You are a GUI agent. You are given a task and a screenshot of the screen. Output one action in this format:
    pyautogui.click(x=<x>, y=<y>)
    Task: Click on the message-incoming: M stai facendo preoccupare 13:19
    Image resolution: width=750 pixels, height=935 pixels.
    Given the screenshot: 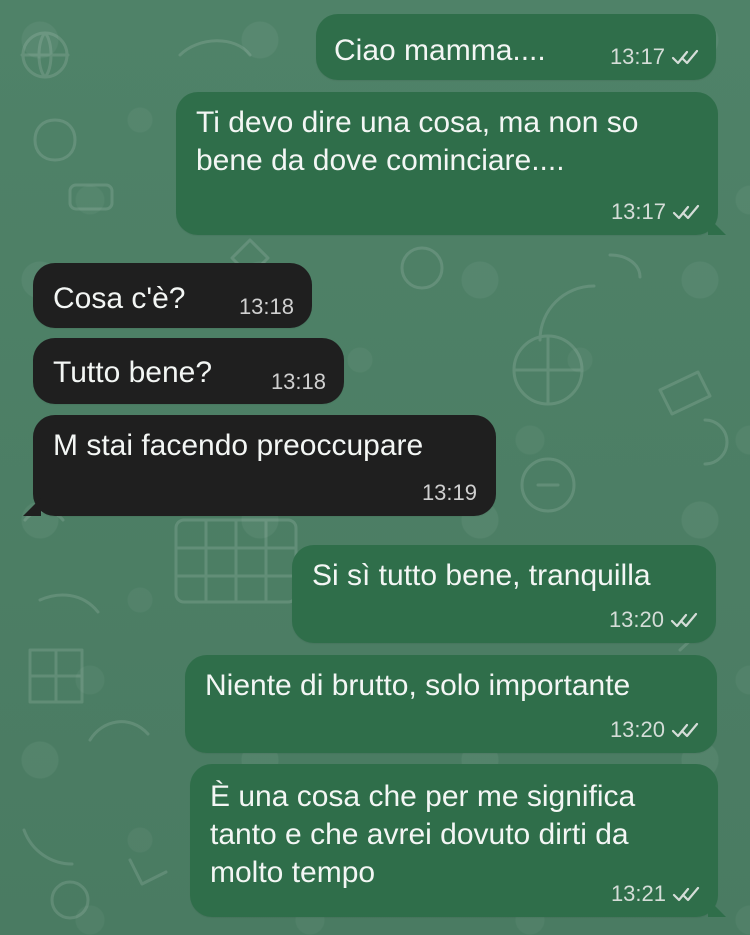 What is the action you would take?
    pyautogui.click(x=259, y=465)
    